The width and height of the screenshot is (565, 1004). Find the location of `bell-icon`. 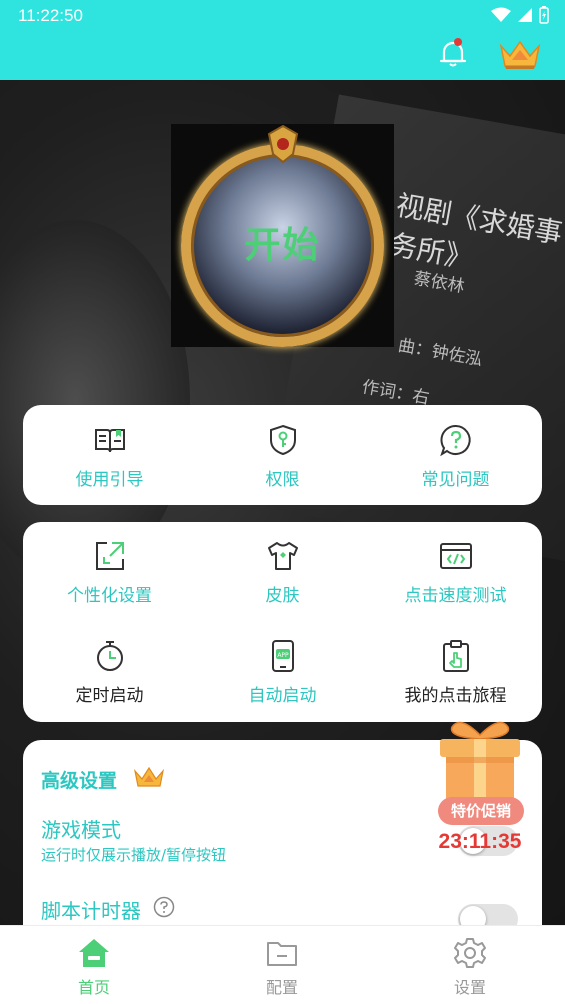

bell-icon is located at coordinates (453, 53).